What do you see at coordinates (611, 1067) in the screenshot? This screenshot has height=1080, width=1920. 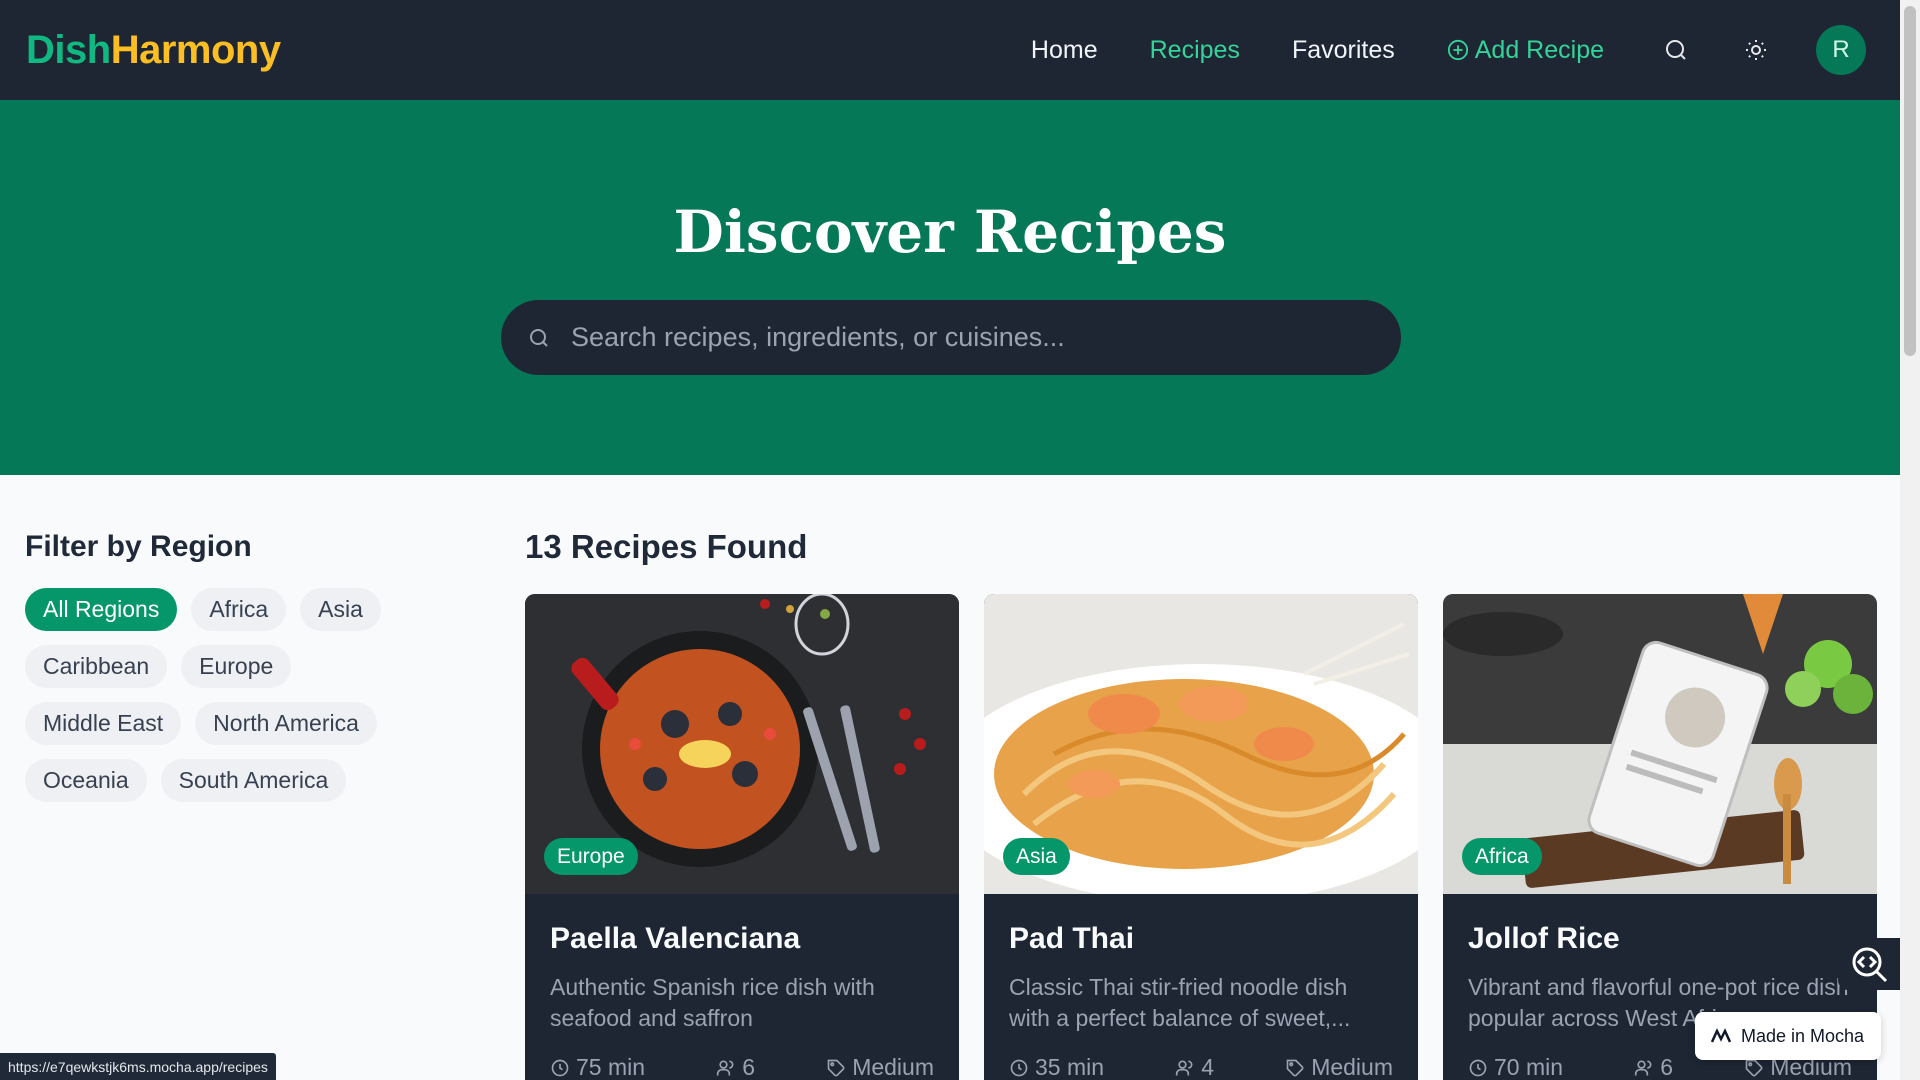 I see `recipe-time-value: 75 min` at bounding box center [611, 1067].